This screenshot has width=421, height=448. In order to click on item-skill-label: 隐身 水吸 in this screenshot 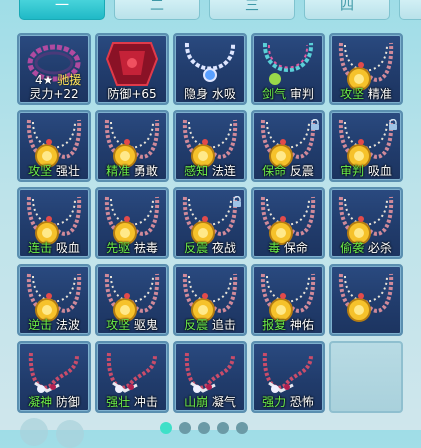, I will do `click(210, 94)`.